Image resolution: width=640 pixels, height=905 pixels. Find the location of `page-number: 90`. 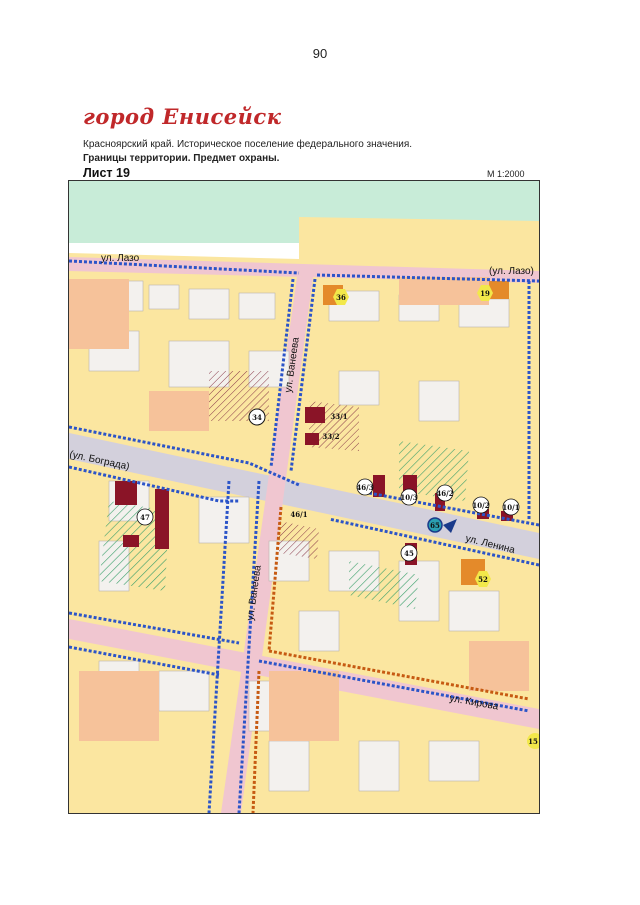

page-number: 90 is located at coordinates (320, 53).